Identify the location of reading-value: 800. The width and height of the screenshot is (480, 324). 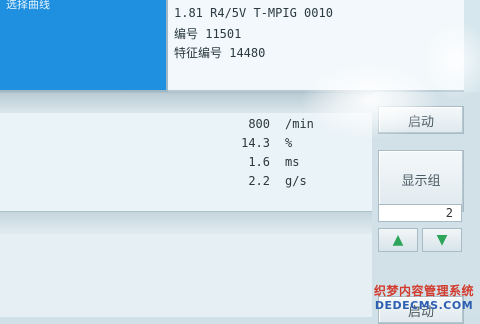
(259, 124).